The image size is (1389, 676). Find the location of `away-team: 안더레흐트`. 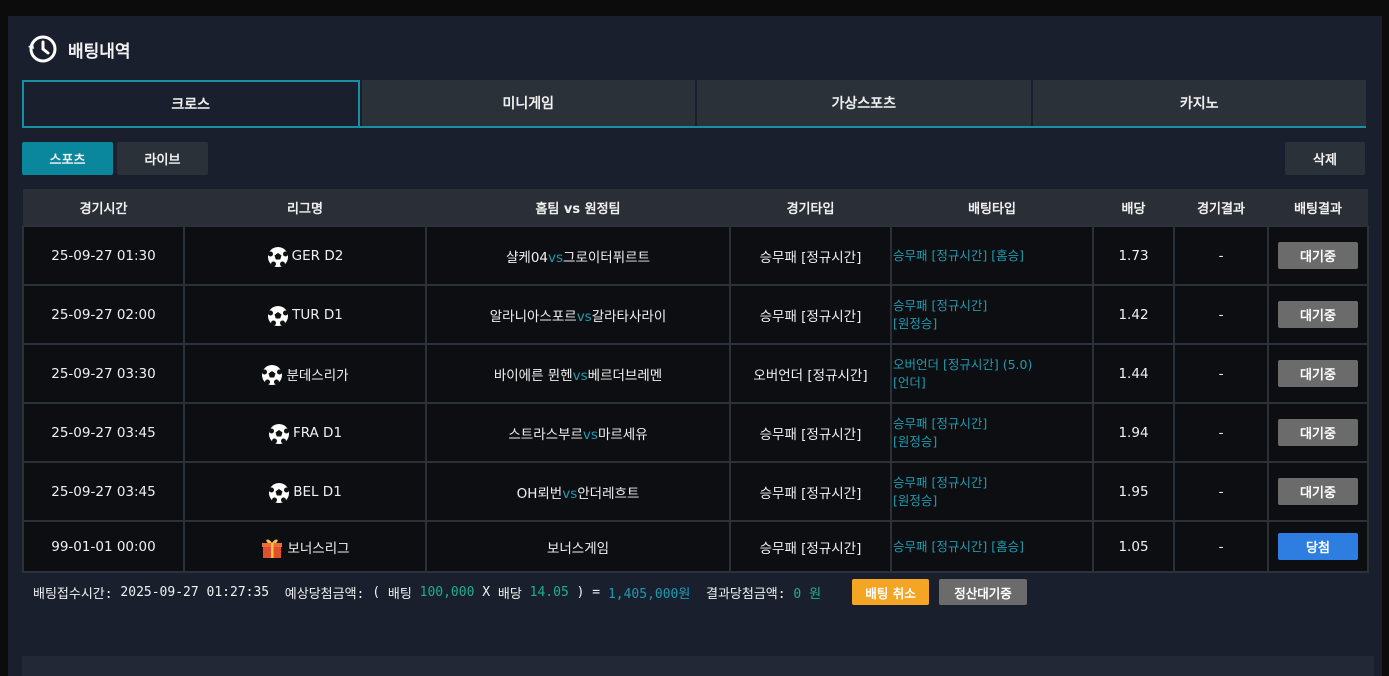

away-team: 안더레흐트 is located at coordinates (608, 493).